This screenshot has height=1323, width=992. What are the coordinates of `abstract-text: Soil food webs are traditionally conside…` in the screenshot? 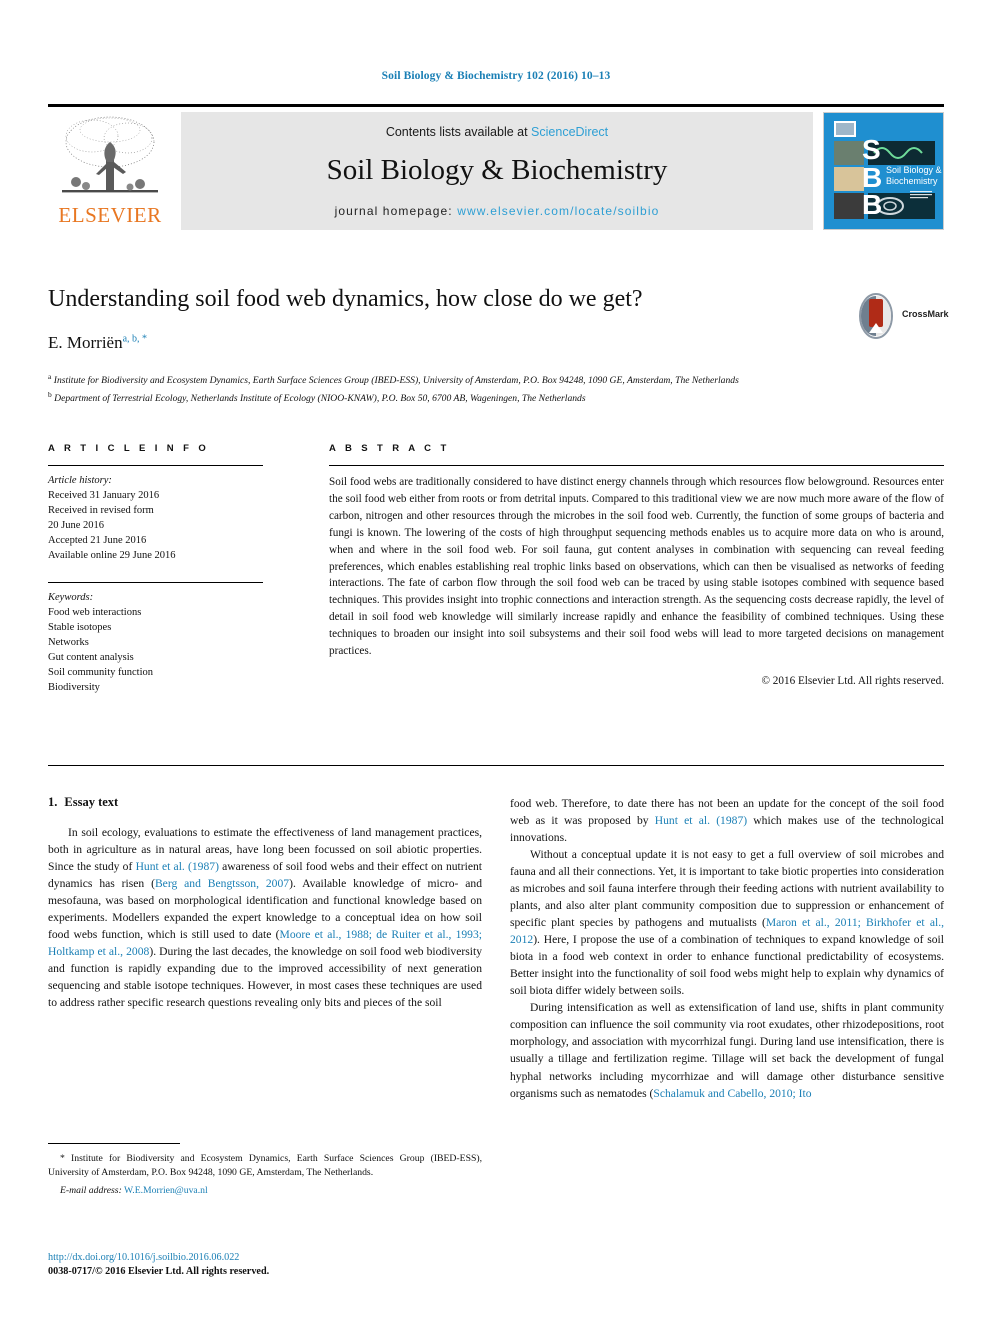 It's located at (636, 567).